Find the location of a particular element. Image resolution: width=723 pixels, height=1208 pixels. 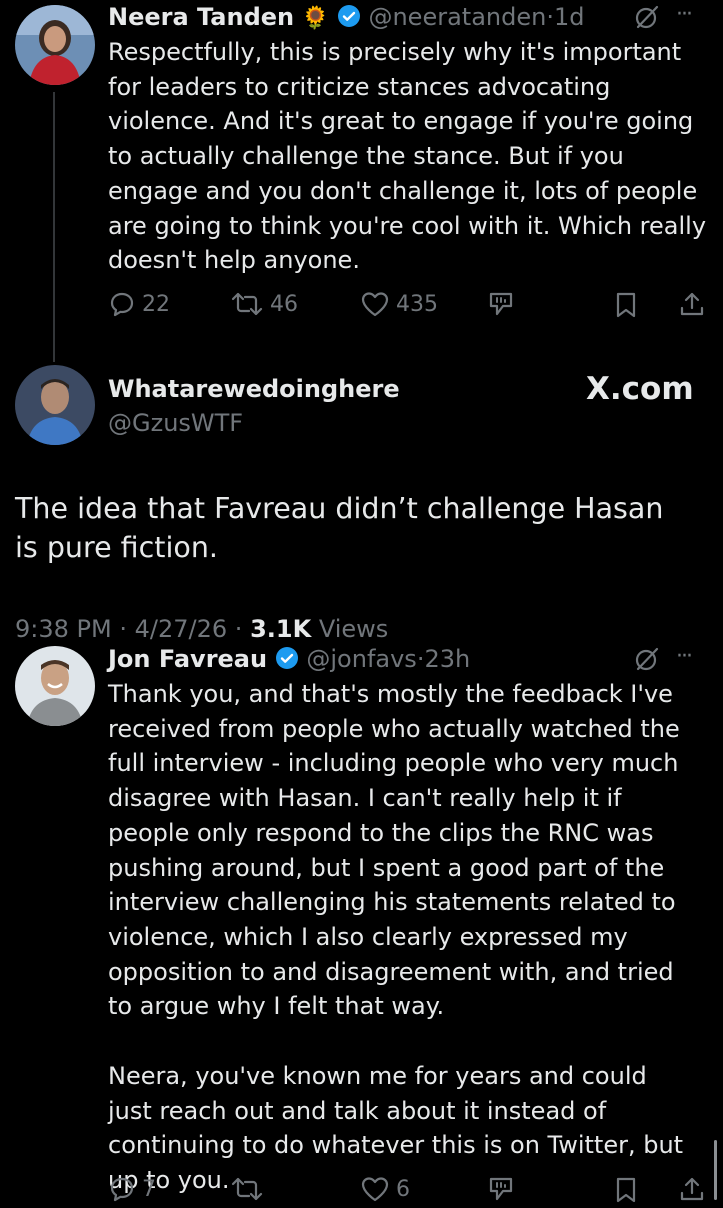

author-handle: @jonfavs is located at coordinates (361, 659).